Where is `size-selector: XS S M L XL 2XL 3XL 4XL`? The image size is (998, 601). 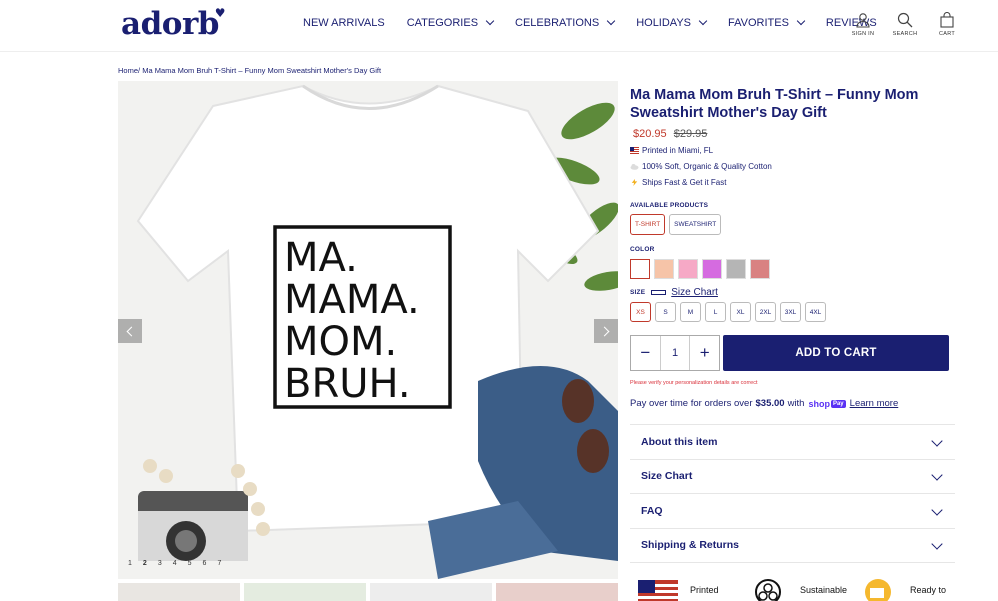 size-selector: XS S M L XL 2XL 3XL 4XL is located at coordinates (792, 312).